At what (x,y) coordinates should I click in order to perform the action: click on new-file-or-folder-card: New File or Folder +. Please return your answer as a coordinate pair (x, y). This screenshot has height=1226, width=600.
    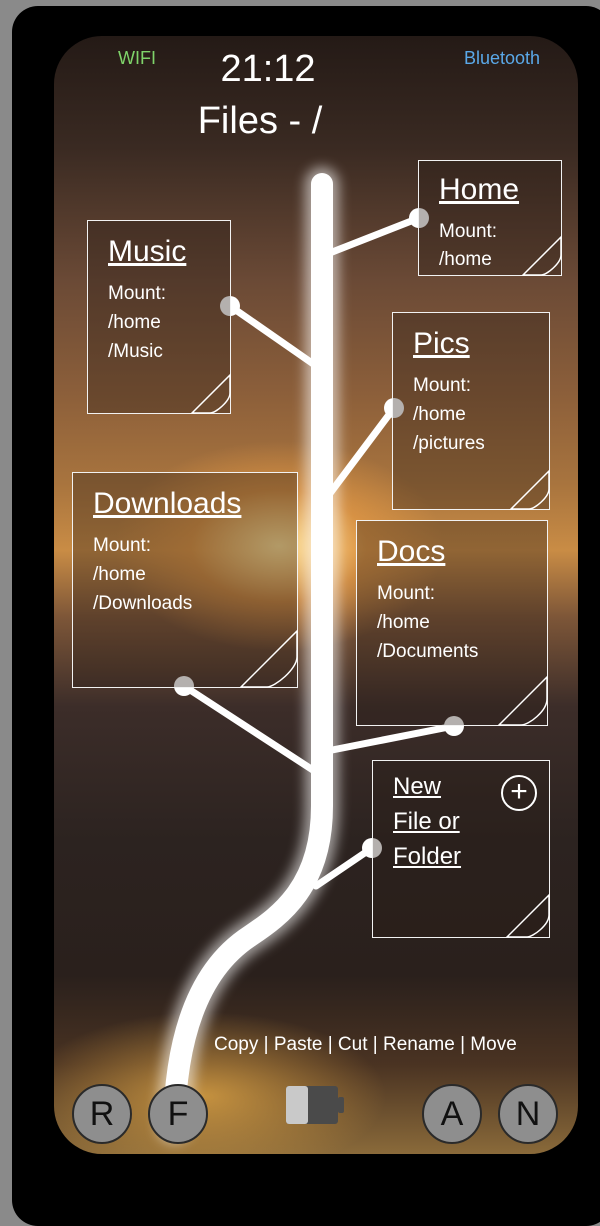
    Looking at the image, I should click on (461, 849).